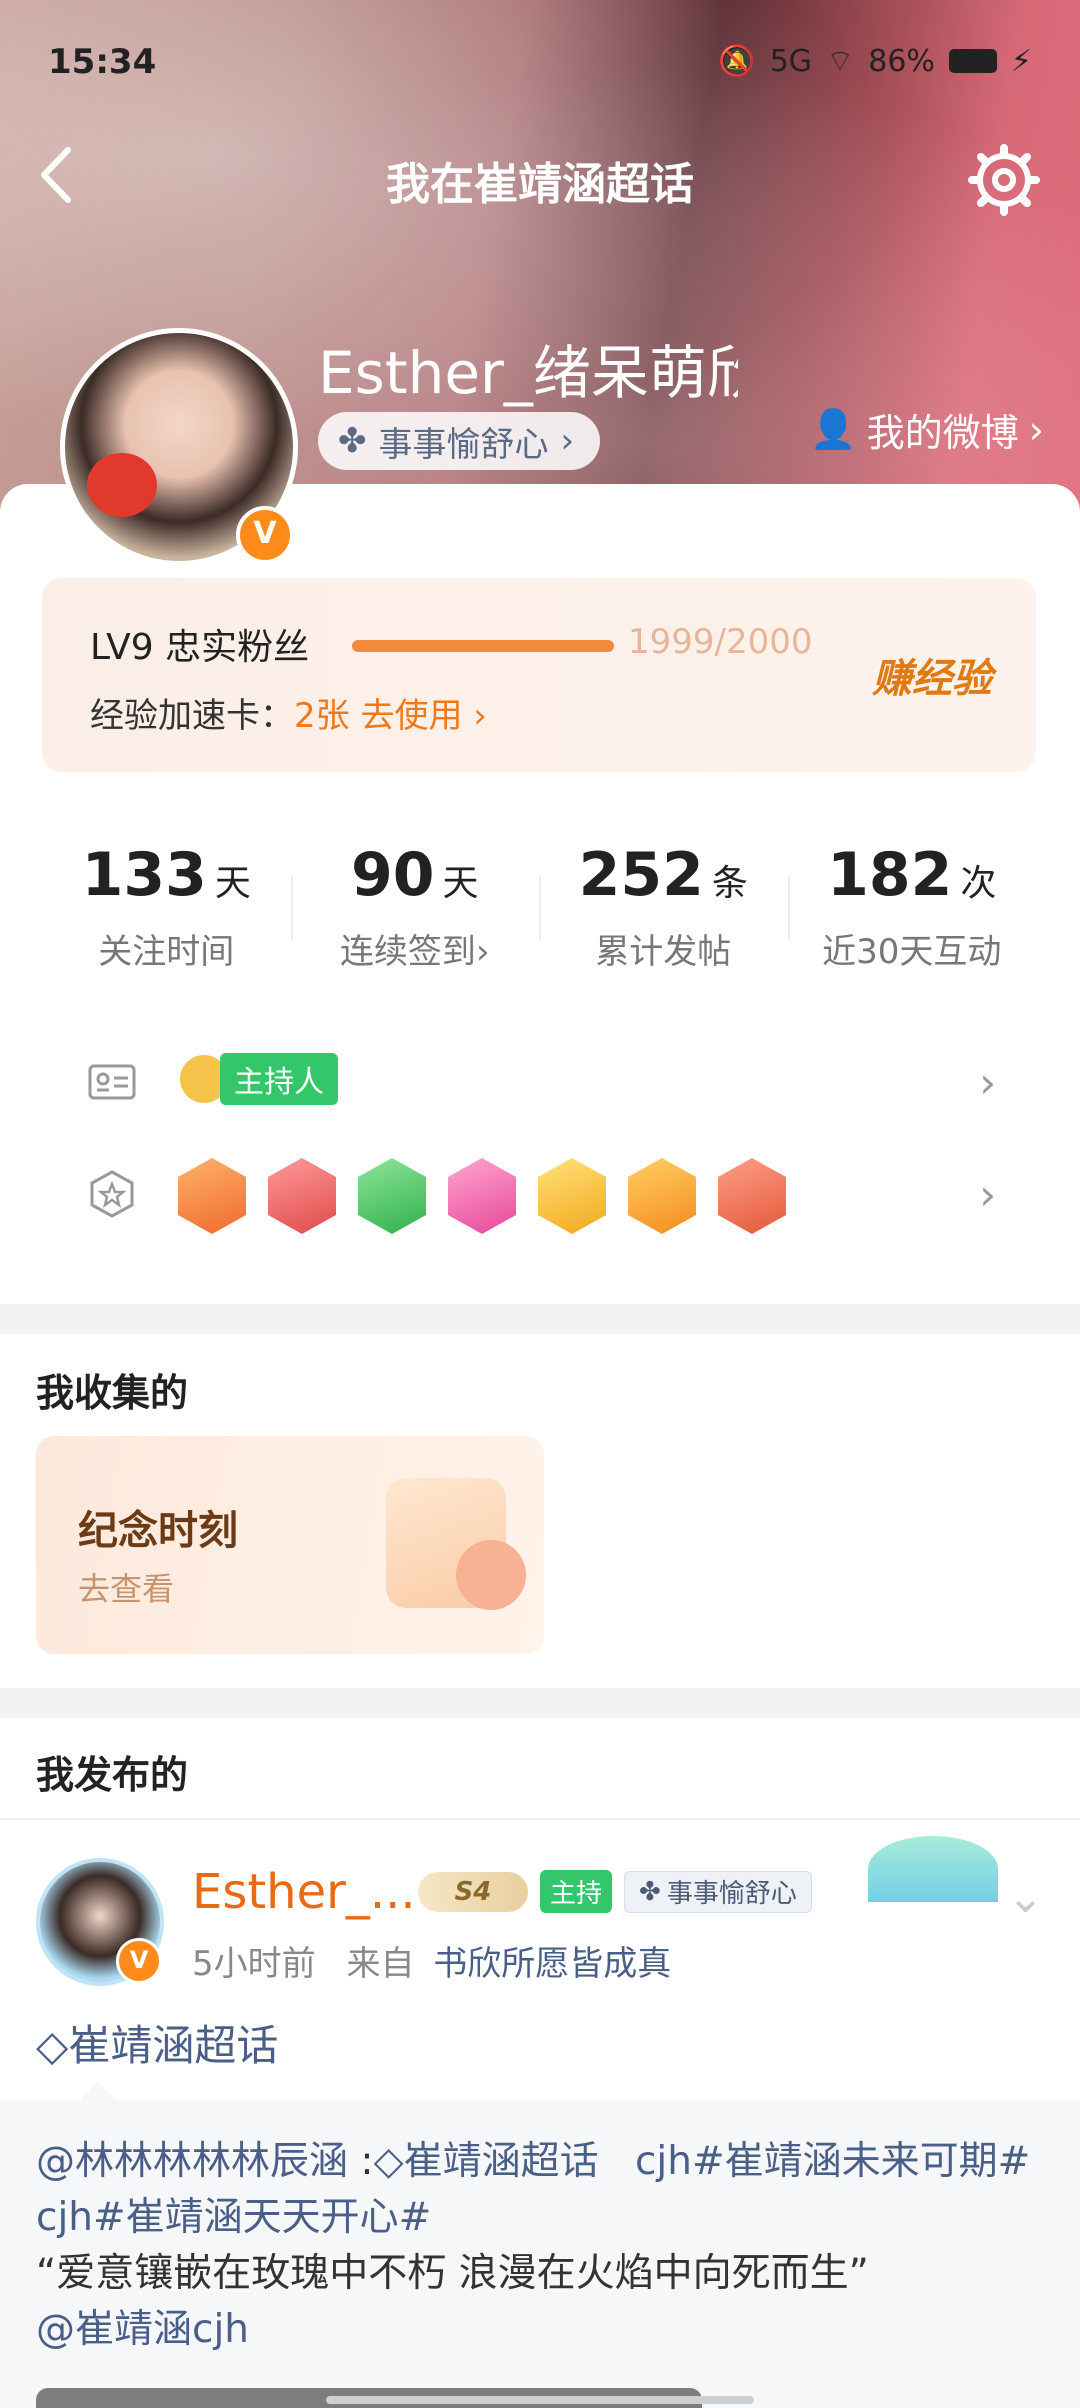  Describe the element at coordinates (112, 1082) in the screenshot. I see `id-card-icon` at that location.